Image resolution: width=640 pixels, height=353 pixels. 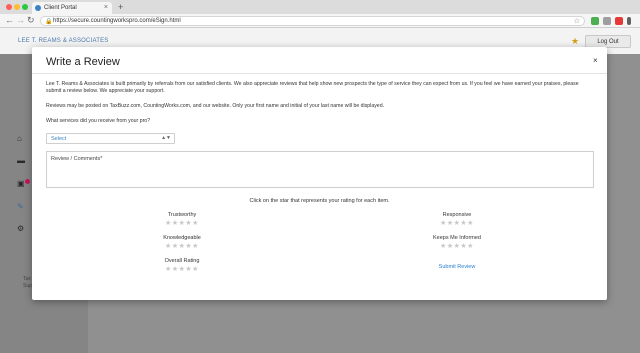 What do you see at coordinates (457, 223) in the screenshot?
I see `star-rating-responsive: ★★★★★` at bounding box center [457, 223].